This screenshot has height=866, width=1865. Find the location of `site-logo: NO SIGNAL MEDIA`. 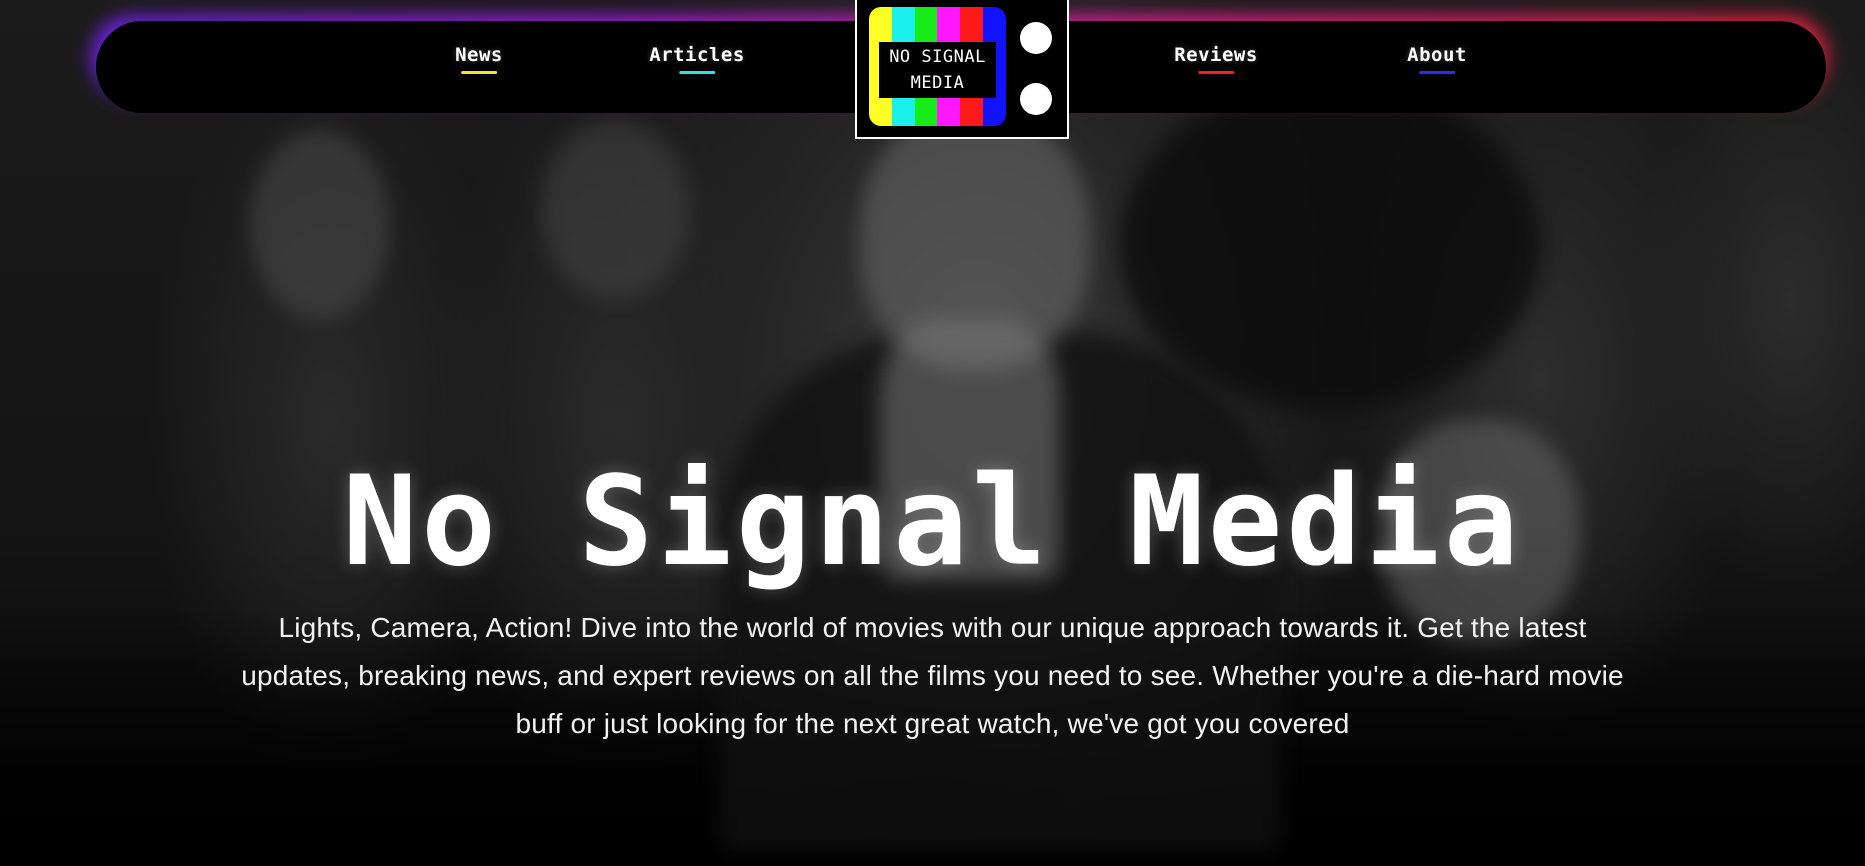

site-logo: NO SIGNAL MEDIA is located at coordinates (962, 69).